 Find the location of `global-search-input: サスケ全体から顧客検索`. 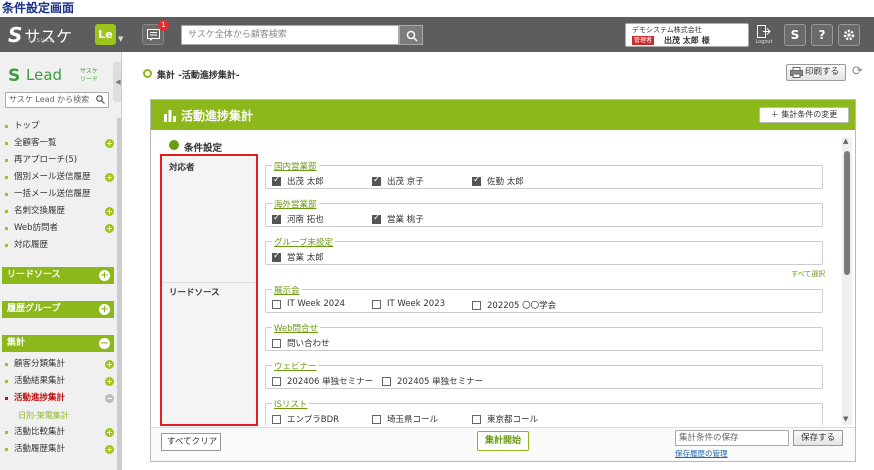

global-search-input: サスケ全体から顧客検索 is located at coordinates (290, 35).